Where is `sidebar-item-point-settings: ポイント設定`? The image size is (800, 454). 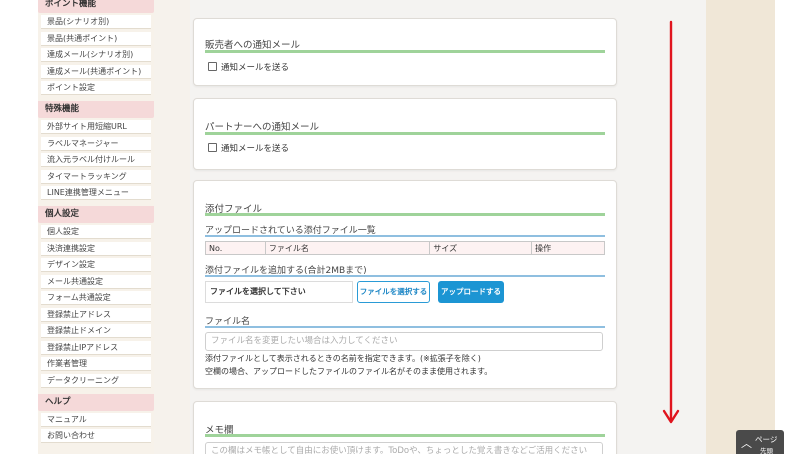 sidebar-item-point-settings: ポイント設定 is located at coordinates (96, 88).